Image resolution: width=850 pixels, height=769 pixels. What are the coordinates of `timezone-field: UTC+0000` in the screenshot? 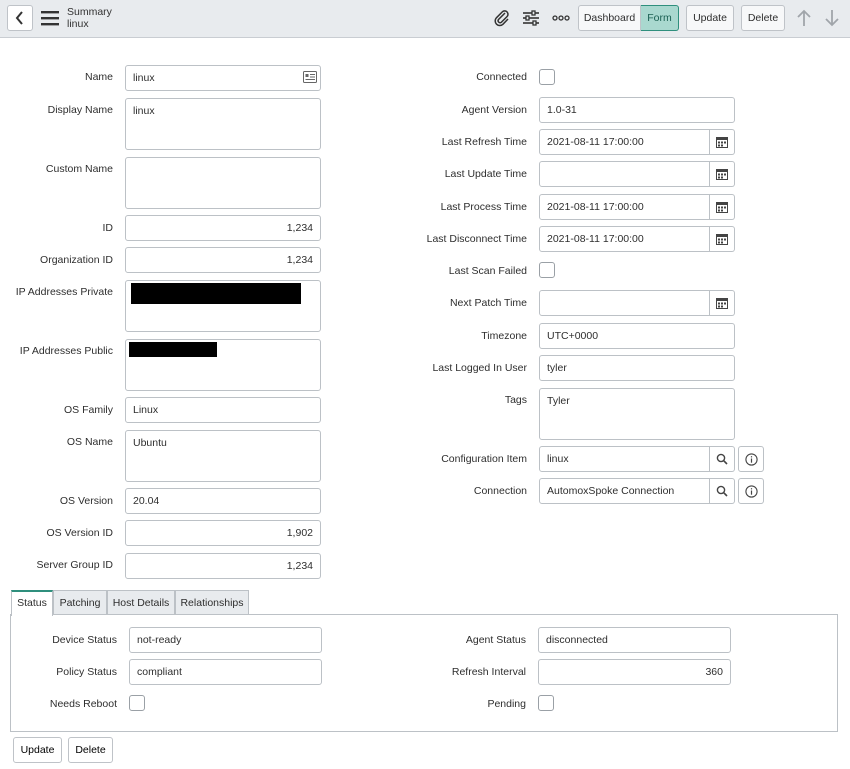 It's located at (637, 336).